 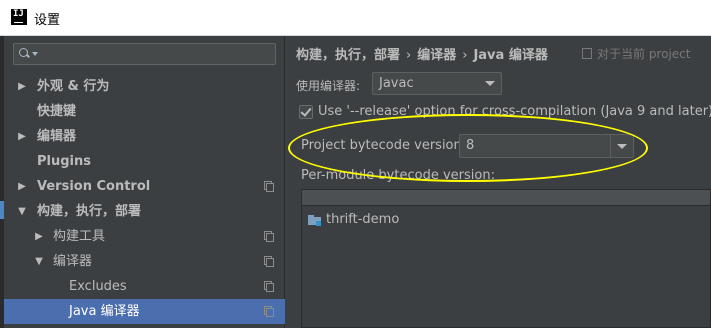 What do you see at coordinates (94, 186) in the screenshot?
I see `sidebar-item-label: Version Control` at bounding box center [94, 186].